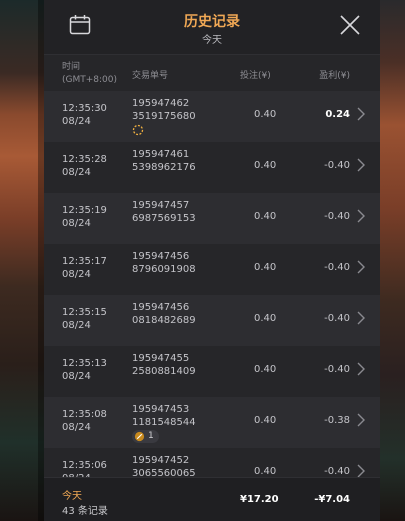 Image resolution: width=405 pixels, height=521 pixels. Describe the element at coordinates (84, 414) in the screenshot. I see `row-time-value: 12:35:08` at that location.